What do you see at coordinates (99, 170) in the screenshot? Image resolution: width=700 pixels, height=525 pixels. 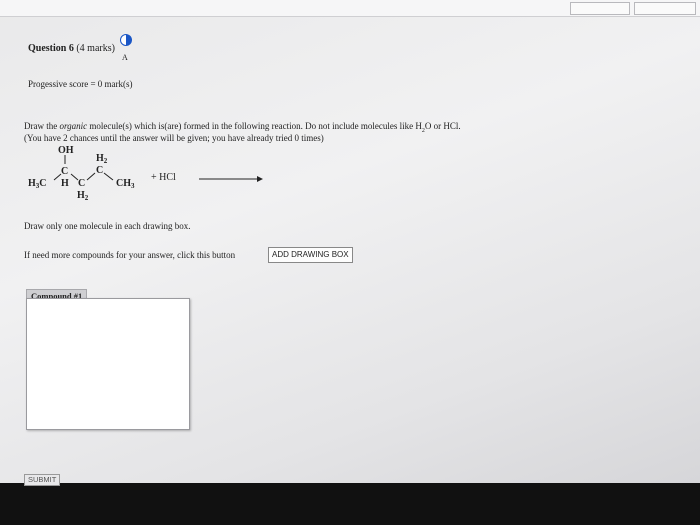 I see `c4-label: C` at bounding box center [99, 170].